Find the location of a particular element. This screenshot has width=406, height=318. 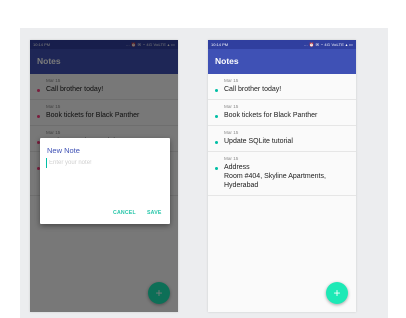

app-title: Notes is located at coordinates (227, 61).